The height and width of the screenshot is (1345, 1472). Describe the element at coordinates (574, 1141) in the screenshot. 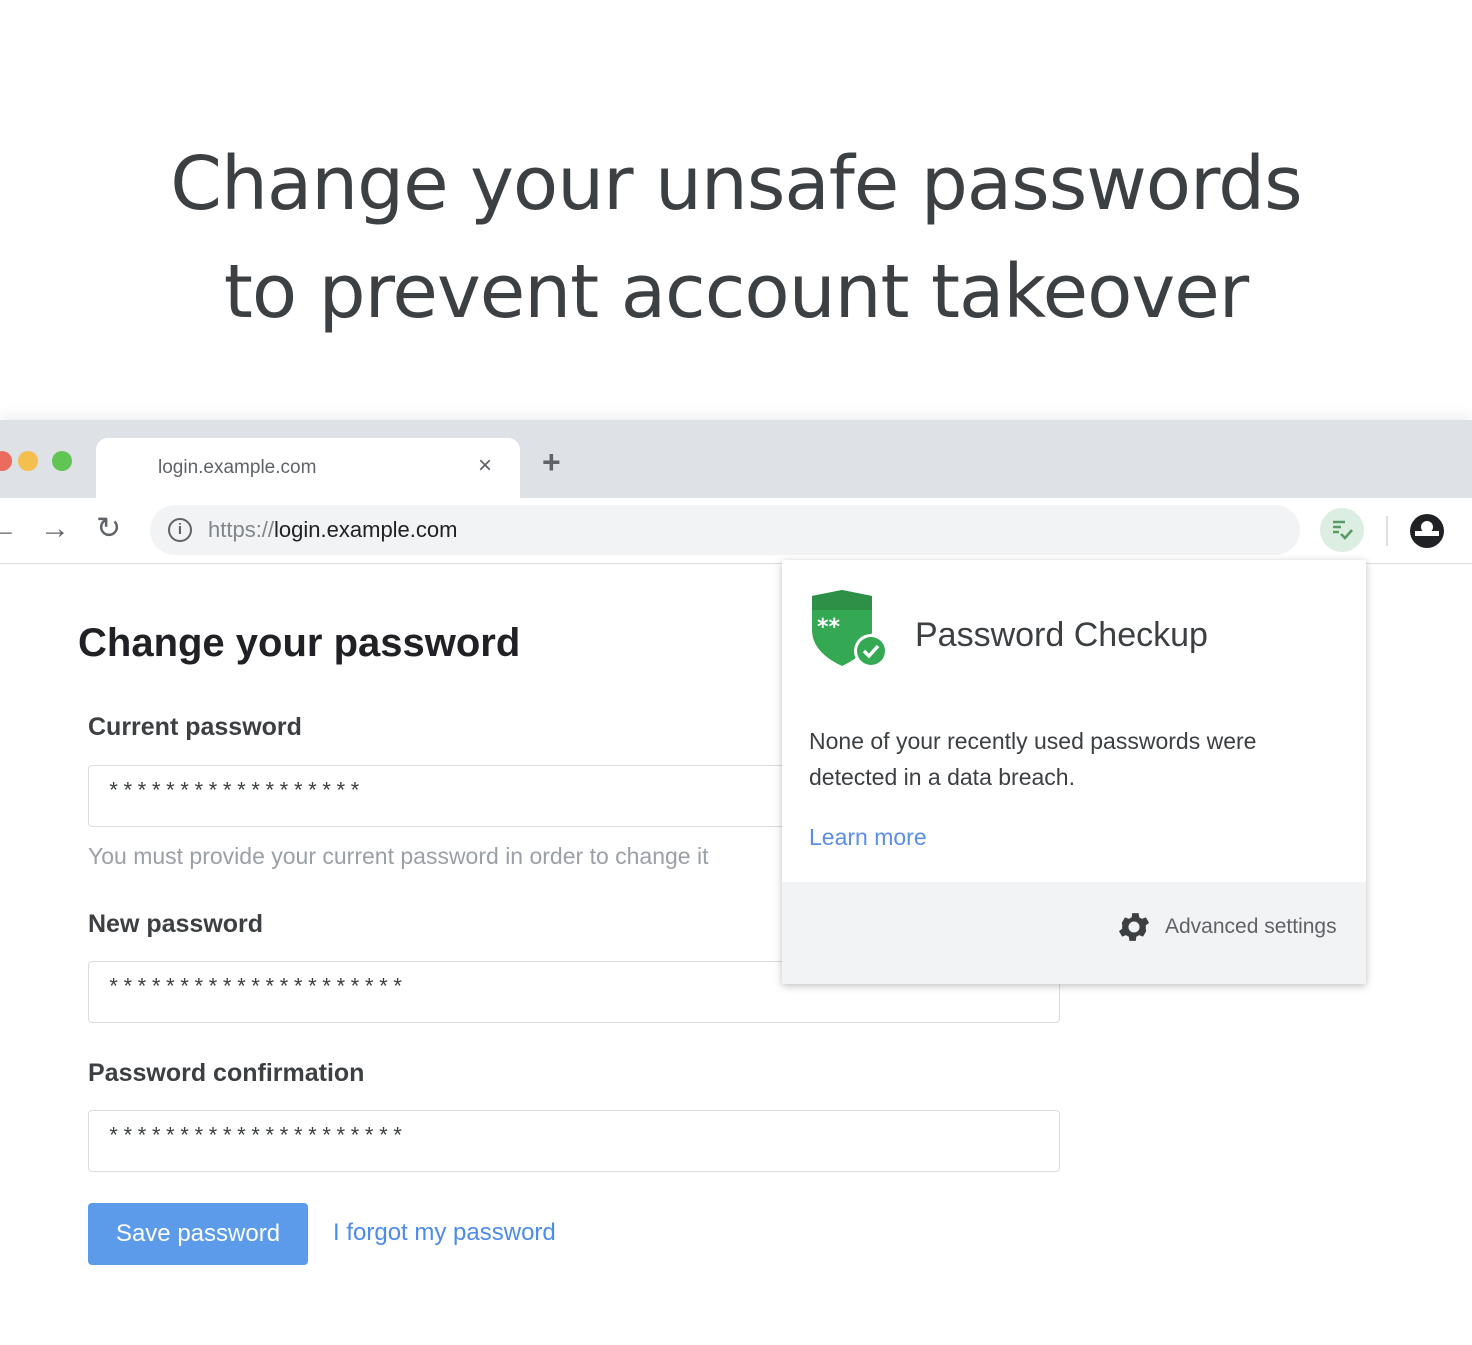

I see `password-confirmation-input: *********************` at that location.